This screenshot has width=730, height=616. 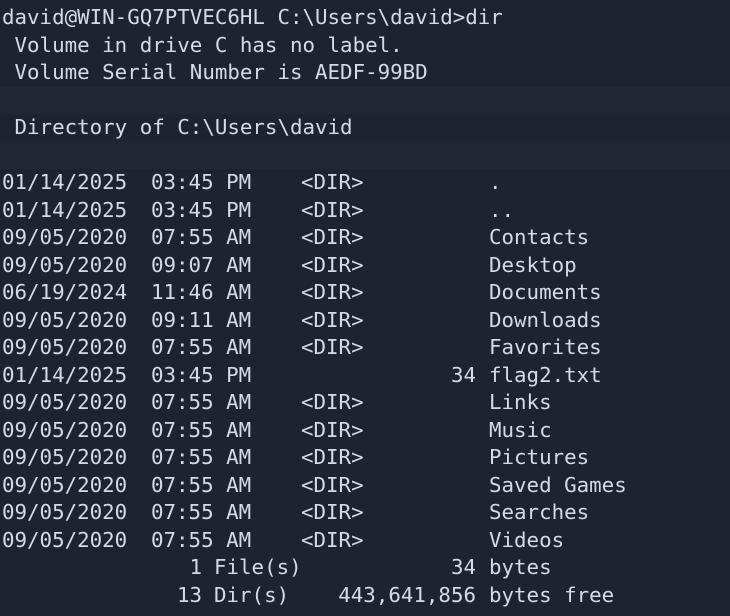 I want to click on files-unit: bytes, so click(x=520, y=567).